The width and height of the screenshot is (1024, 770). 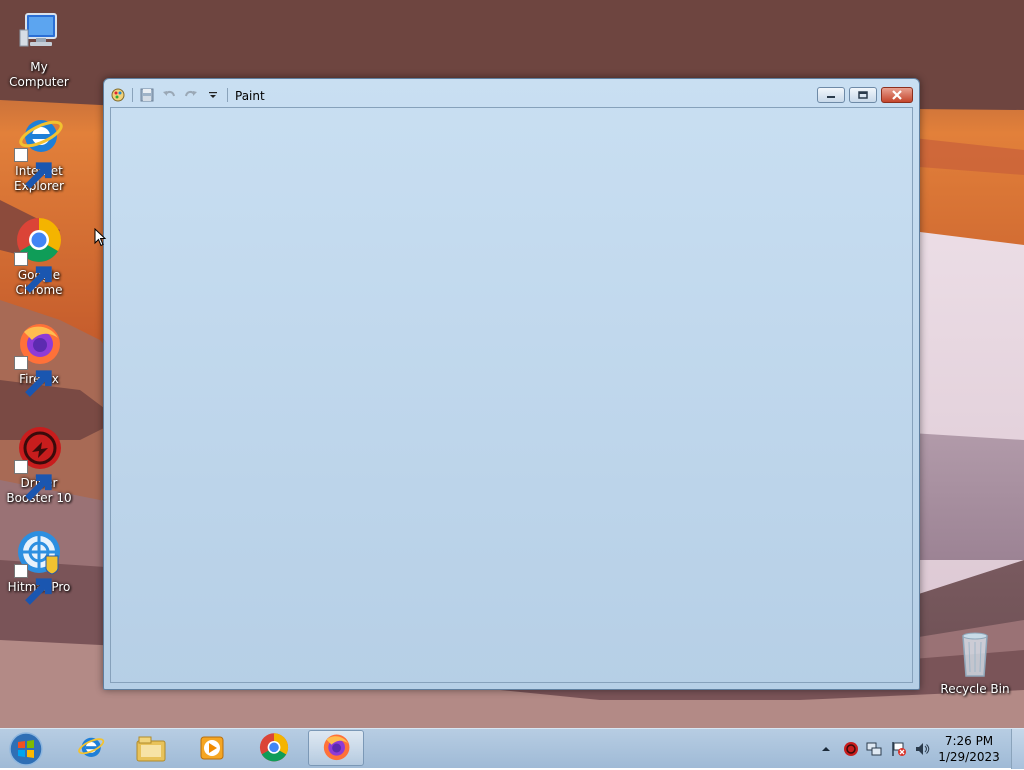 I want to click on start-button, so click(x=26, y=749).